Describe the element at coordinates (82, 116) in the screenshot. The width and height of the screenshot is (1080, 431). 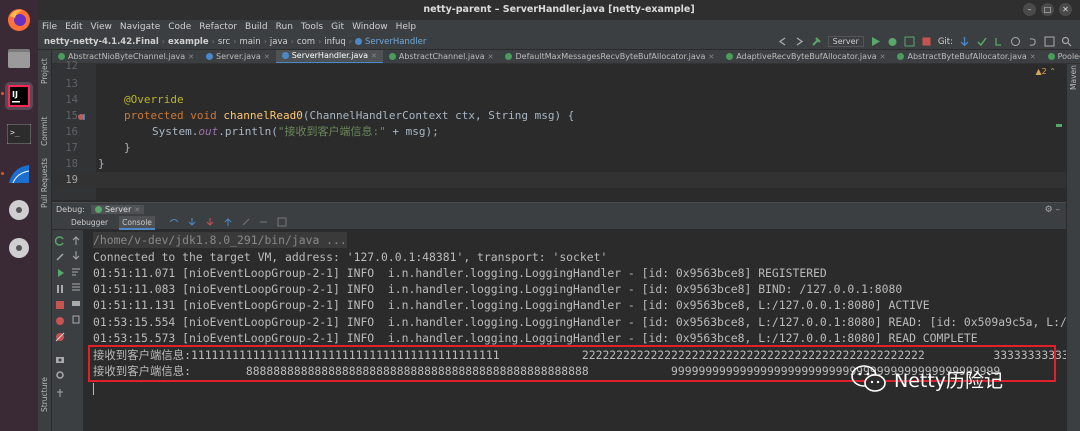
I see `override-gutter-icon` at that location.